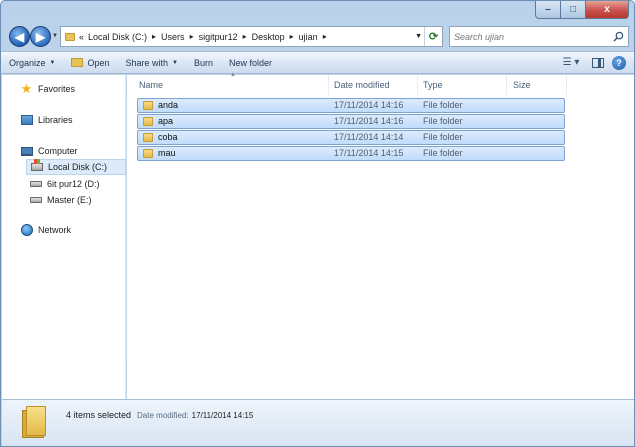  What do you see at coordinates (607, 10) in the screenshot?
I see `close-button: x` at bounding box center [607, 10].